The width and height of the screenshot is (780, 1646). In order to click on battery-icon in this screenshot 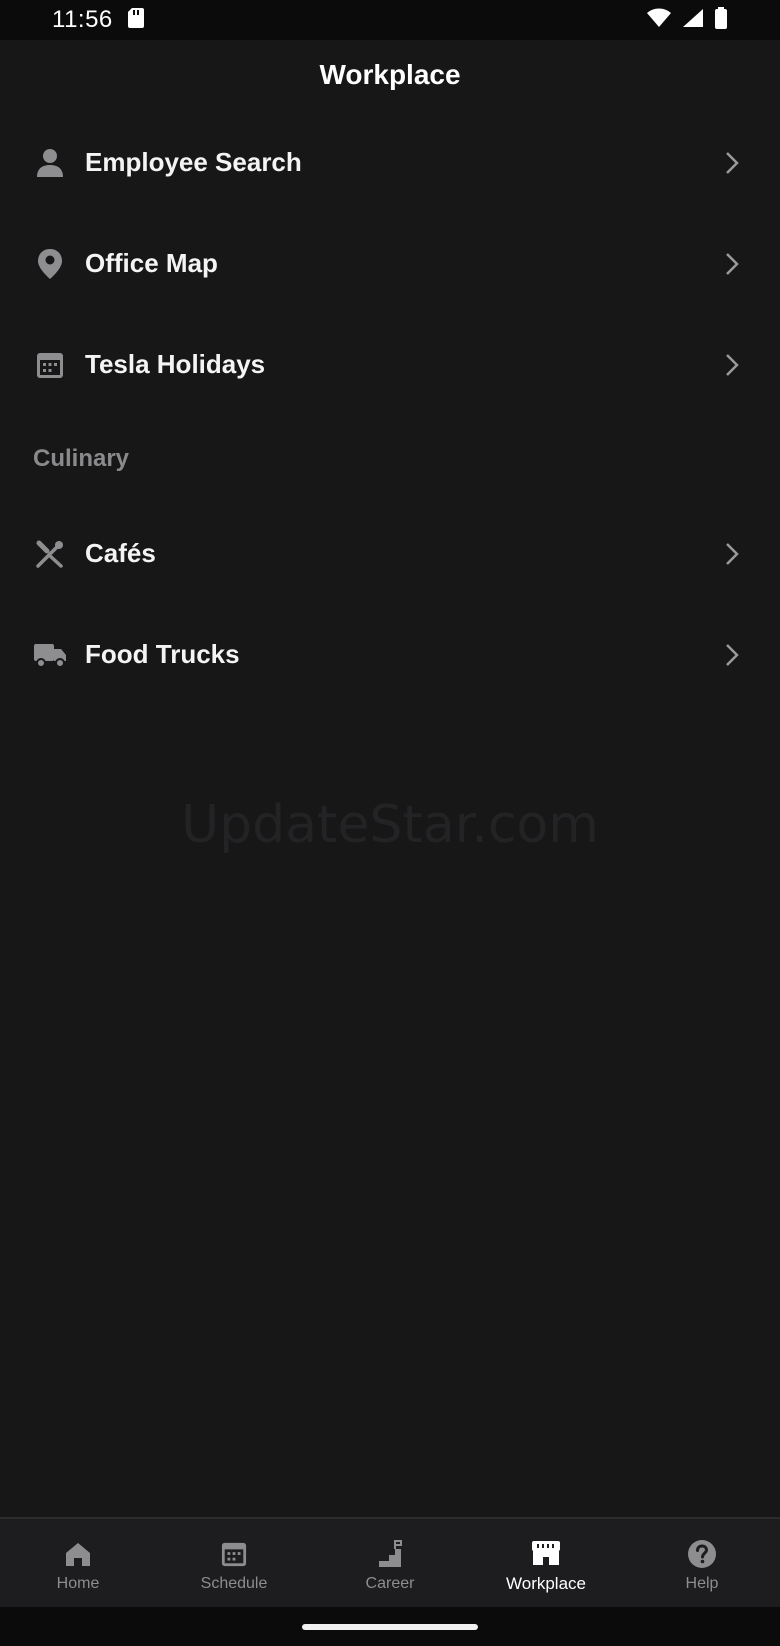, I will do `click(721, 20)`.